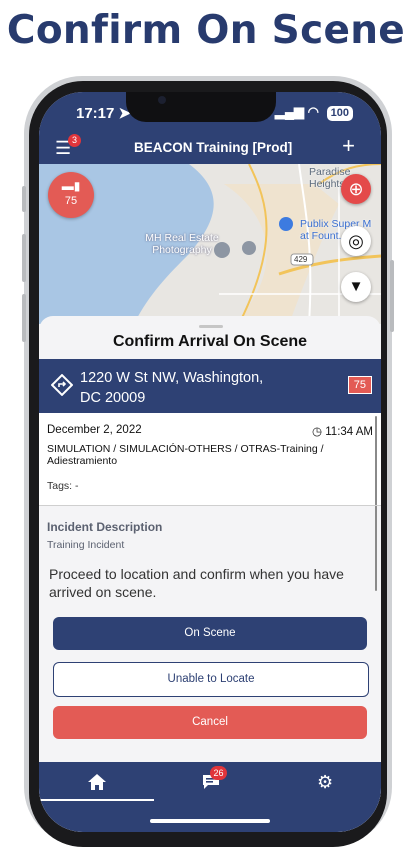 The image size is (412, 847). I want to click on chat-badge: 26, so click(218, 773).